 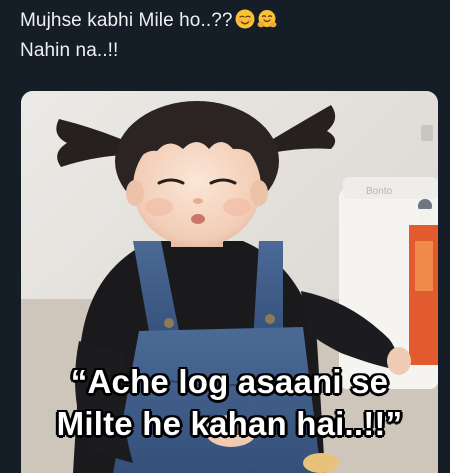 I want to click on post-line-1: Mujhse kabhi Mile ho..??, so click(x=230, y=21).